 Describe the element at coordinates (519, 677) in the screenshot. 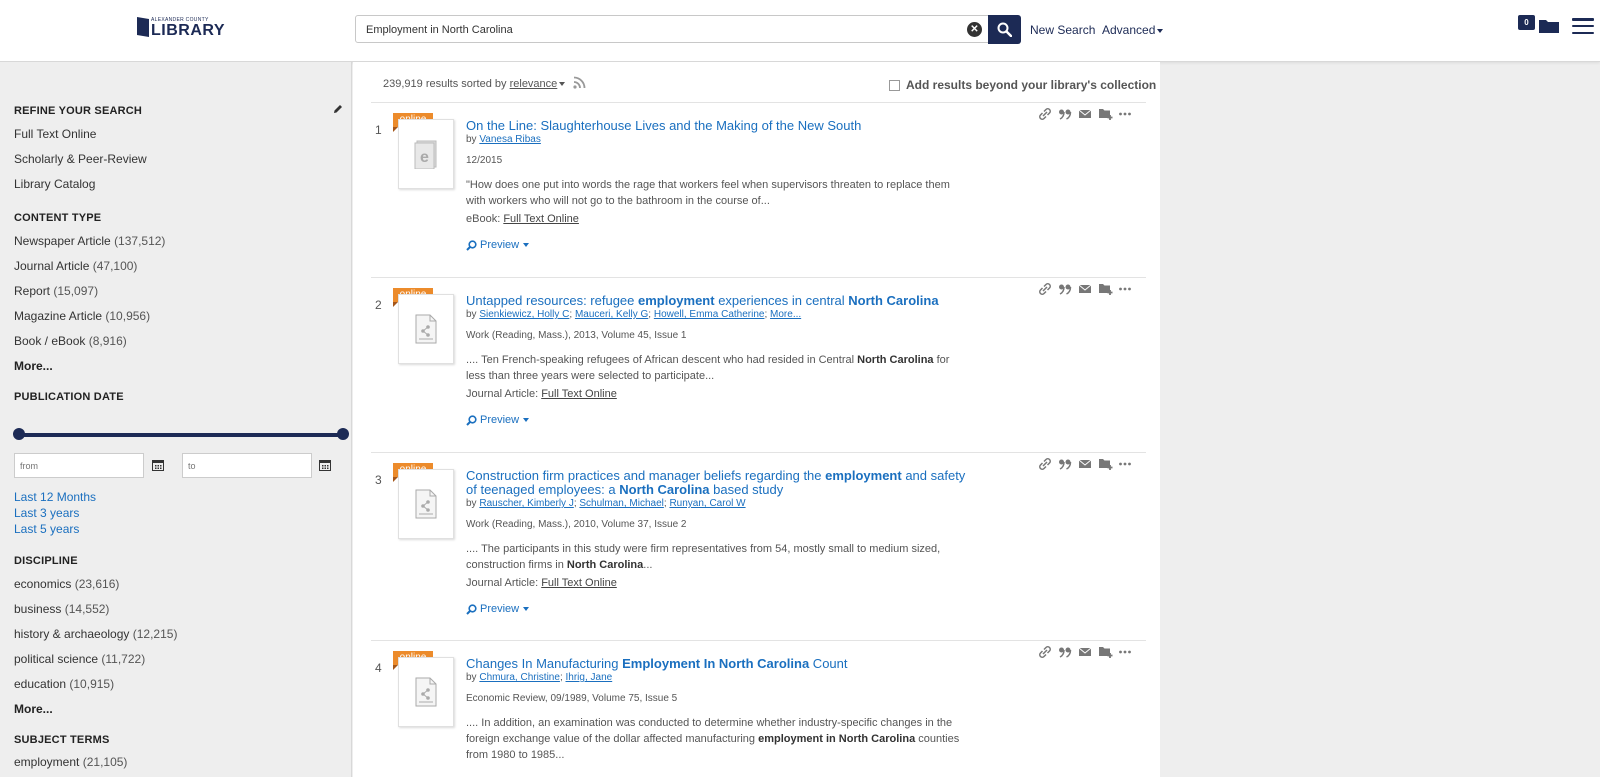

I see `author-link: Chmura, Christine` at that location.